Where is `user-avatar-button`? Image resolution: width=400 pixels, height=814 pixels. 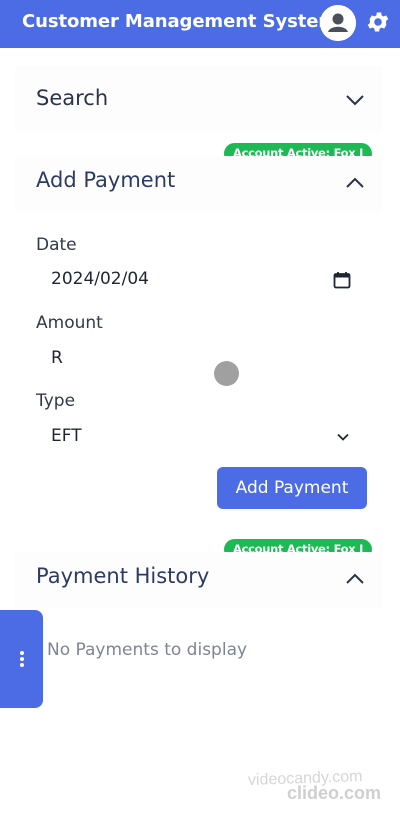
user-avatar-button is located at coordinates (338, 23).